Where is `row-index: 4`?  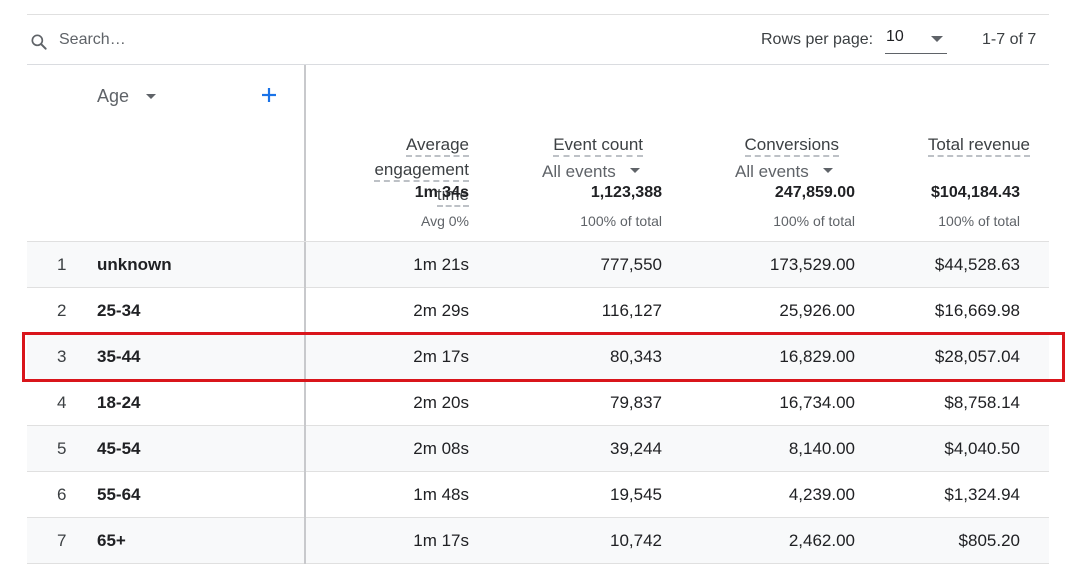 row-index: 4 is located at coordinates (62, 402).